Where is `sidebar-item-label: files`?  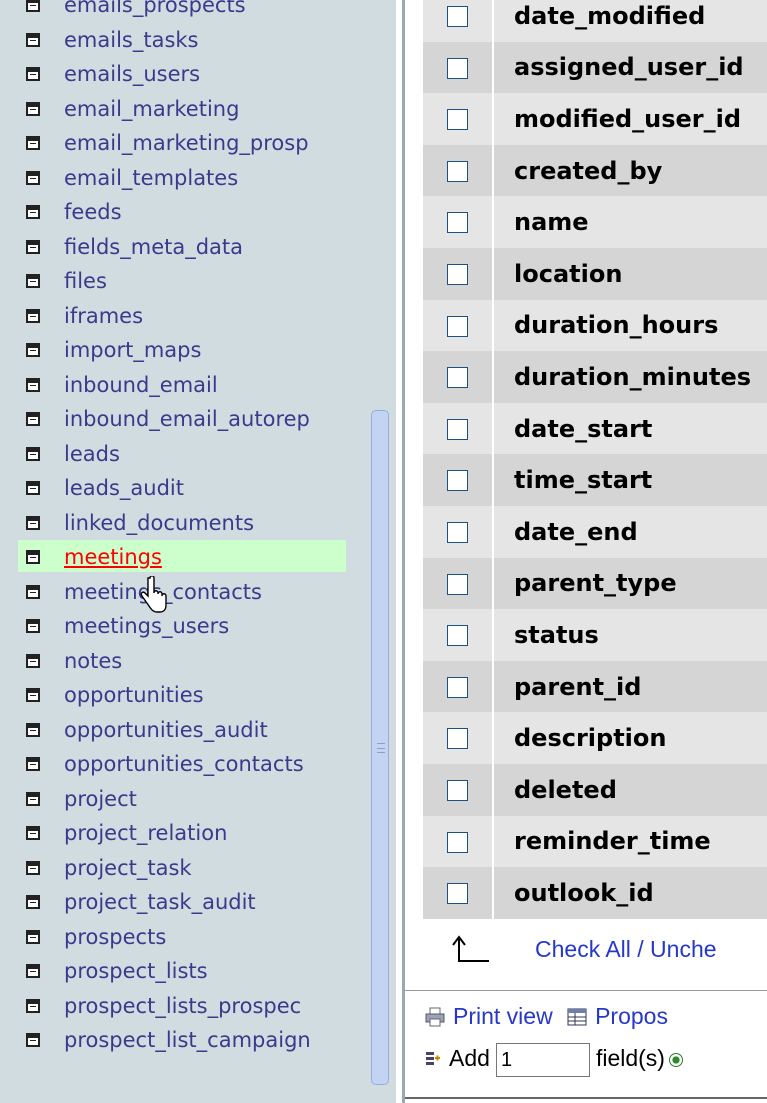
sidebar-item-label: files is located at coordinates (85, 281).